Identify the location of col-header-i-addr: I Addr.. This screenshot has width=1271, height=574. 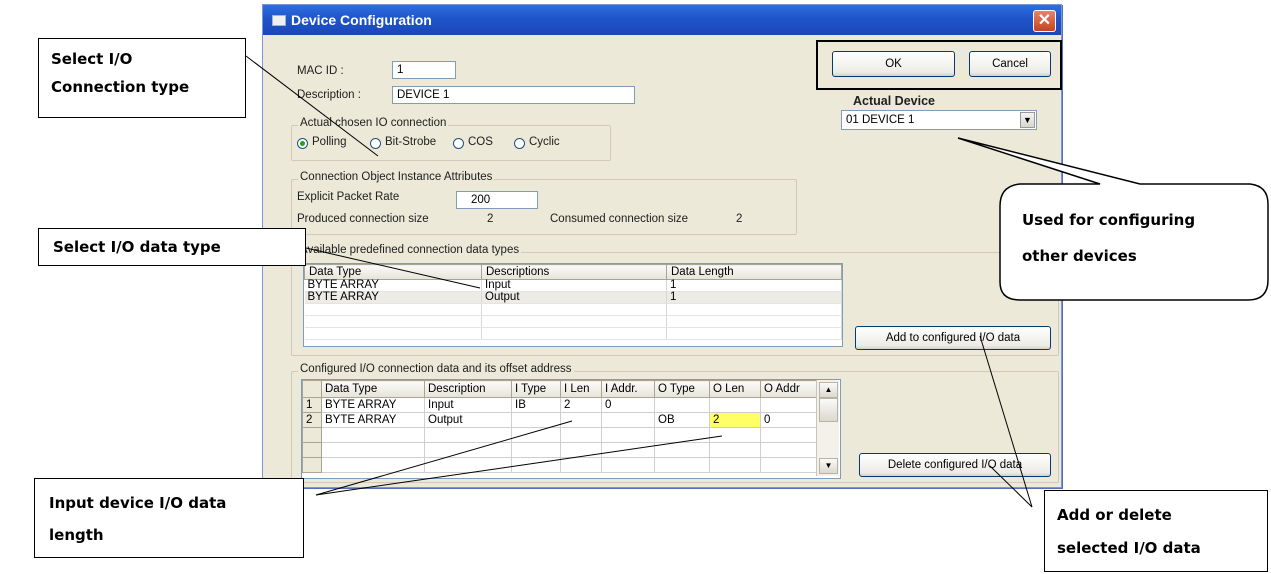
(628, 389).